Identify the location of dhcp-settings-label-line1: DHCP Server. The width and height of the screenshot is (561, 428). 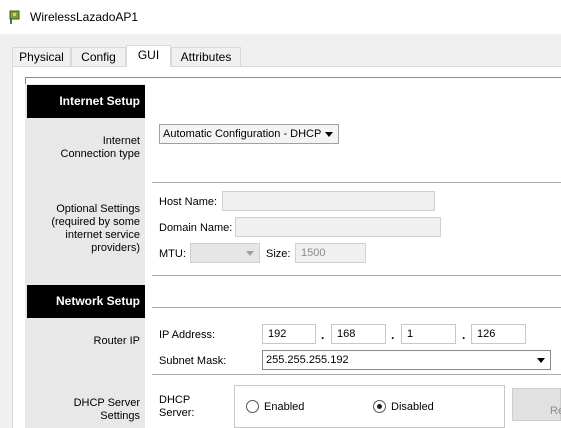
(106, 403).